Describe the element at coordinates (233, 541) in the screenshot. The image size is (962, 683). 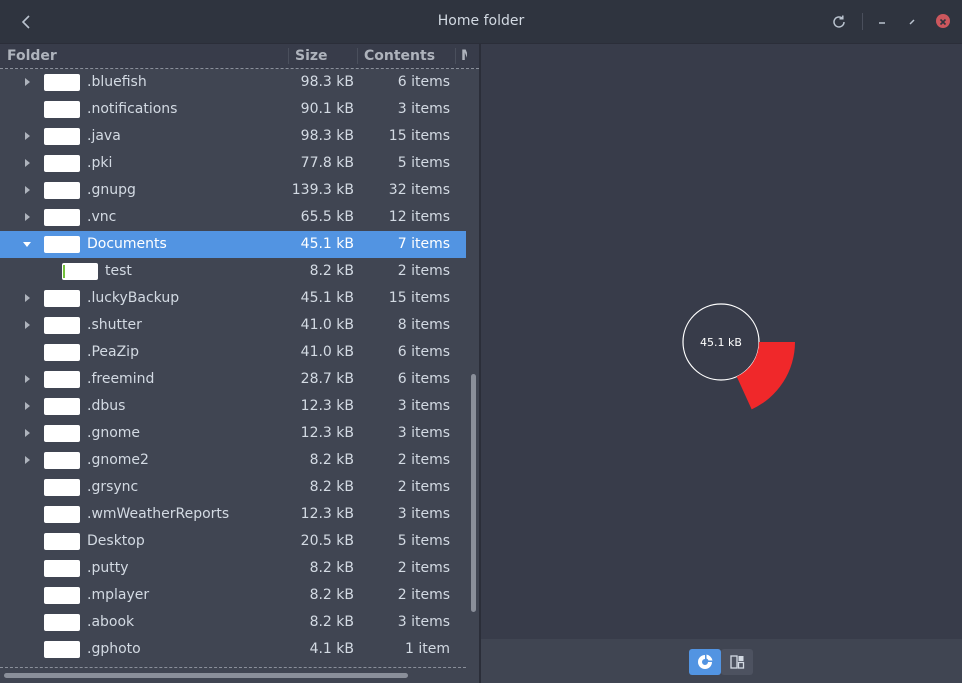
I see `folder-row: Desktop 20.5 kB 5 items` at that location.